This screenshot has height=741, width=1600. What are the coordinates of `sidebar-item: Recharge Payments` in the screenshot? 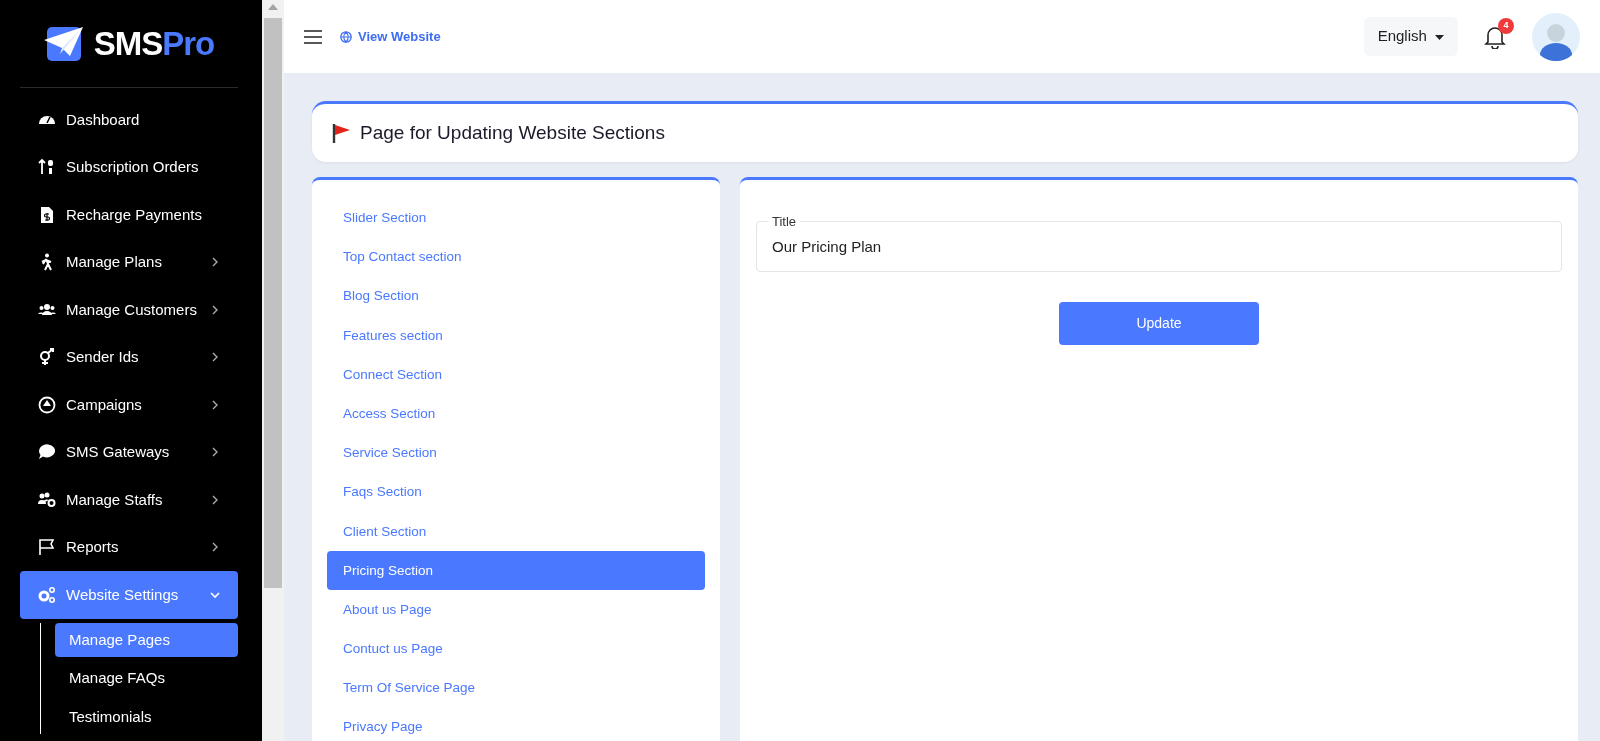 It's located at (129, 215).